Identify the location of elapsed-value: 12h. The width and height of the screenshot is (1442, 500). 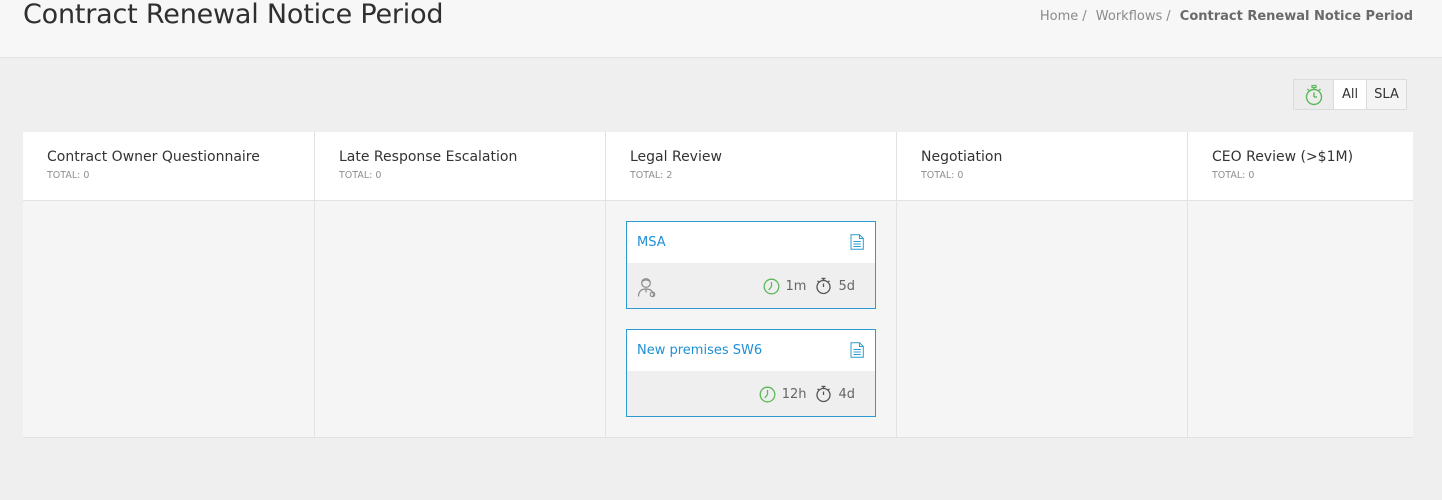
(794, 394).